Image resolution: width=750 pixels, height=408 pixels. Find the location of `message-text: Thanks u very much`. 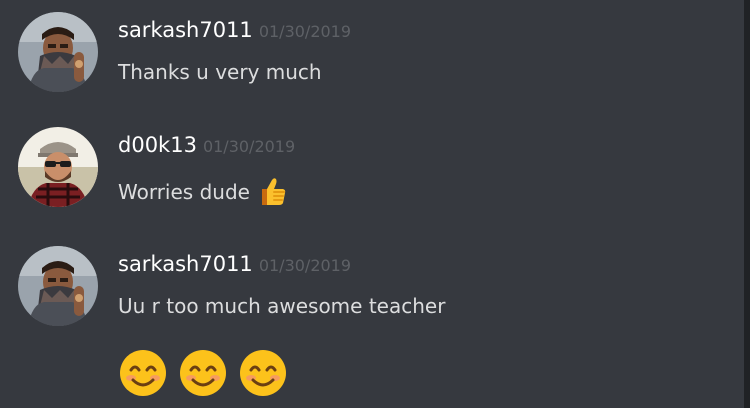

message-text: Thanks u very much is located at coordinates (220, 72).